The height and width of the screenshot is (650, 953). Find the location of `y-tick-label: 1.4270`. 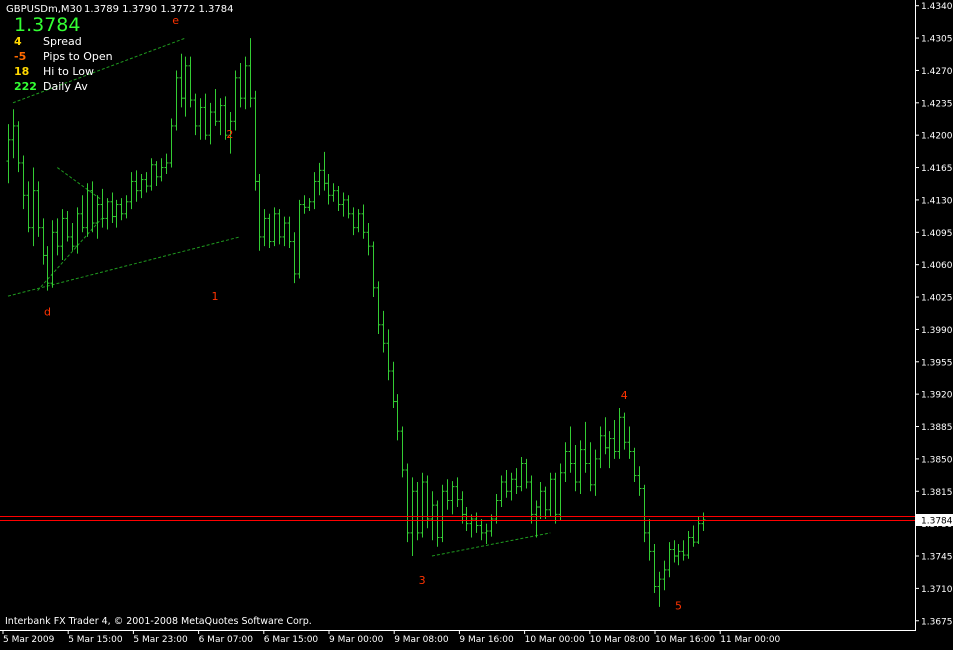

y-tick-label: 1.4270 is located at coordinates (937, 72).